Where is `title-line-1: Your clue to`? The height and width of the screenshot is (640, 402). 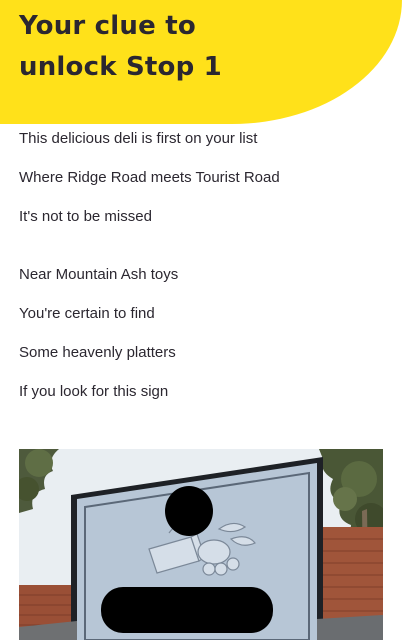
title-line-1: Your clue to is located at coordinates (107, 26).